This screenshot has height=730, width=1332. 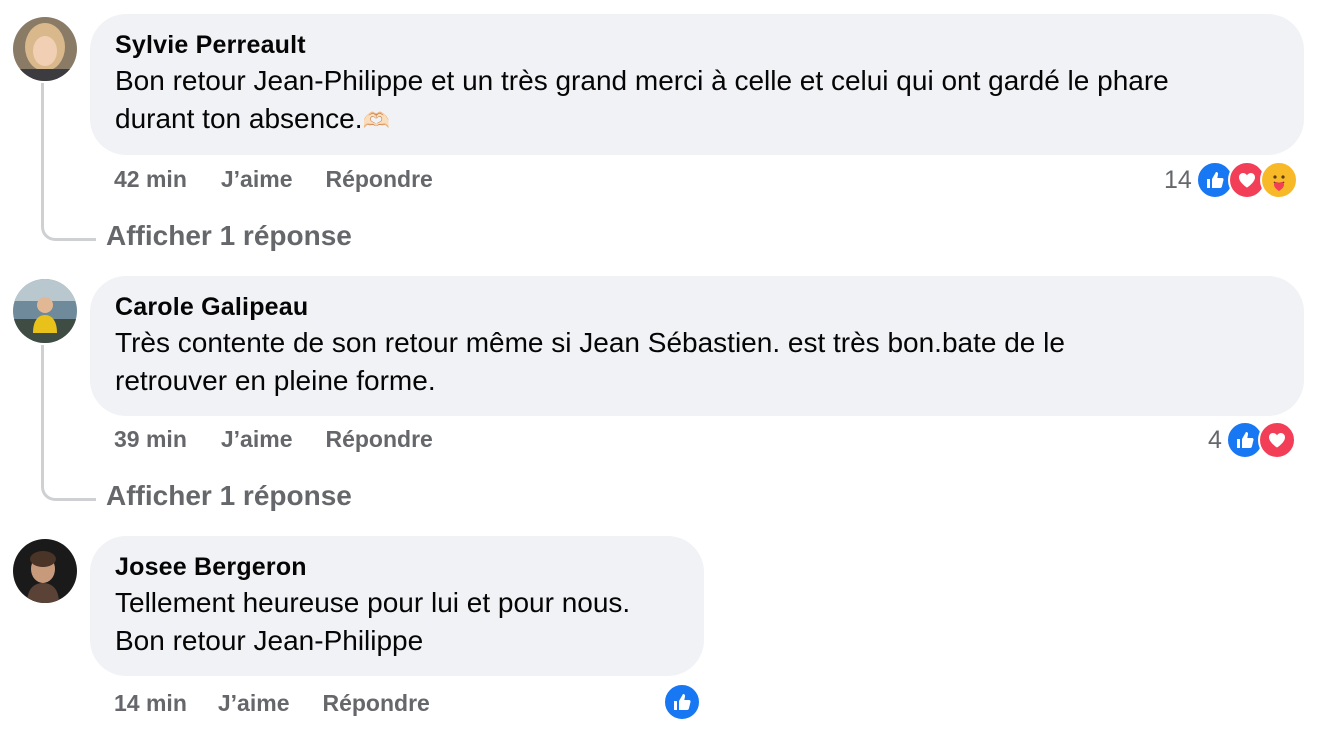 What do you see at coordinates (1215, 439) in the screenshot?
I see `reaction-count: 4` at bounding box center [1215, 439].